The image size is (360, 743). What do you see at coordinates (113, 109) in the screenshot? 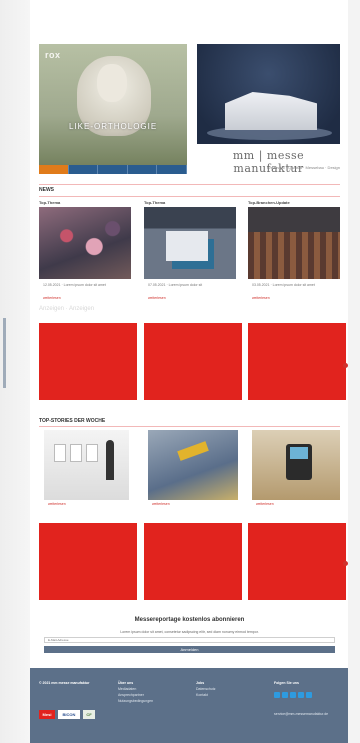
I see `hero-left-banner: rox LIKE-ORTHOLOGIE` at bounding box center [113, 109].